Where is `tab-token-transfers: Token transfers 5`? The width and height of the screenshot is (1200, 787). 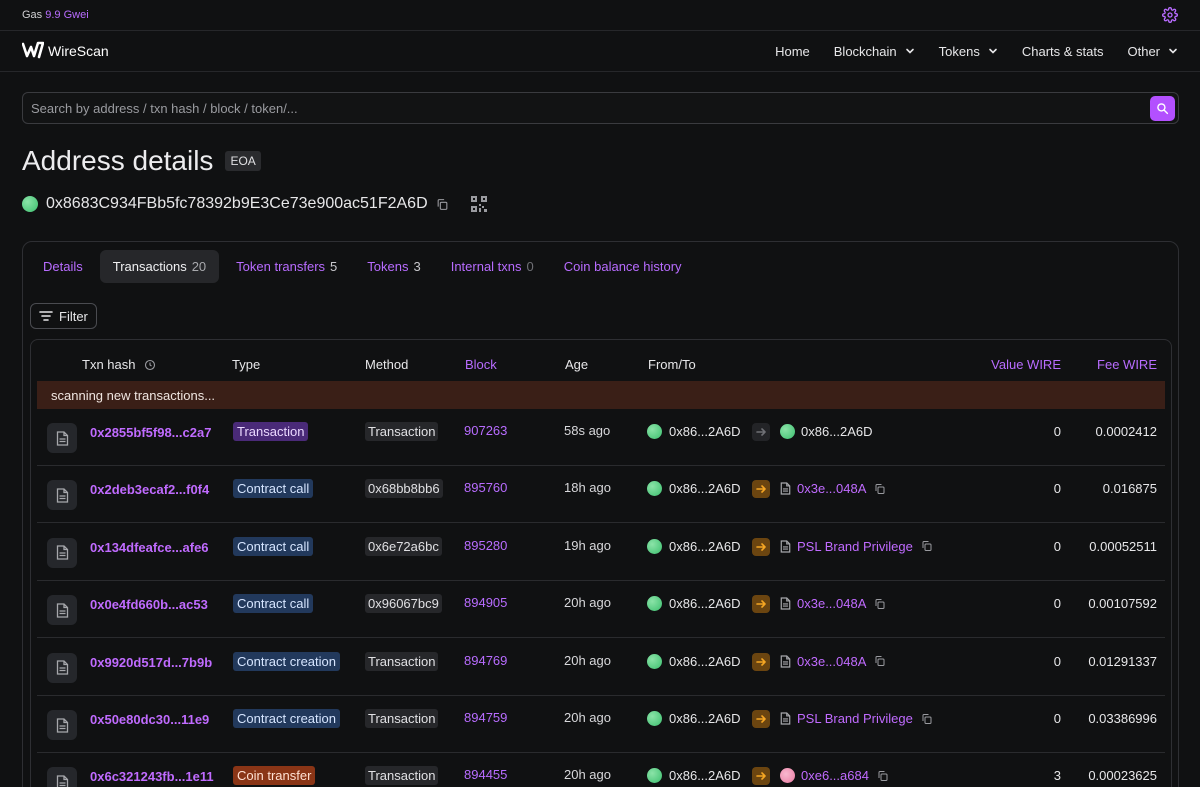
tab-token-transfers: Token transfers 5 is located at coordinates (286, 266).